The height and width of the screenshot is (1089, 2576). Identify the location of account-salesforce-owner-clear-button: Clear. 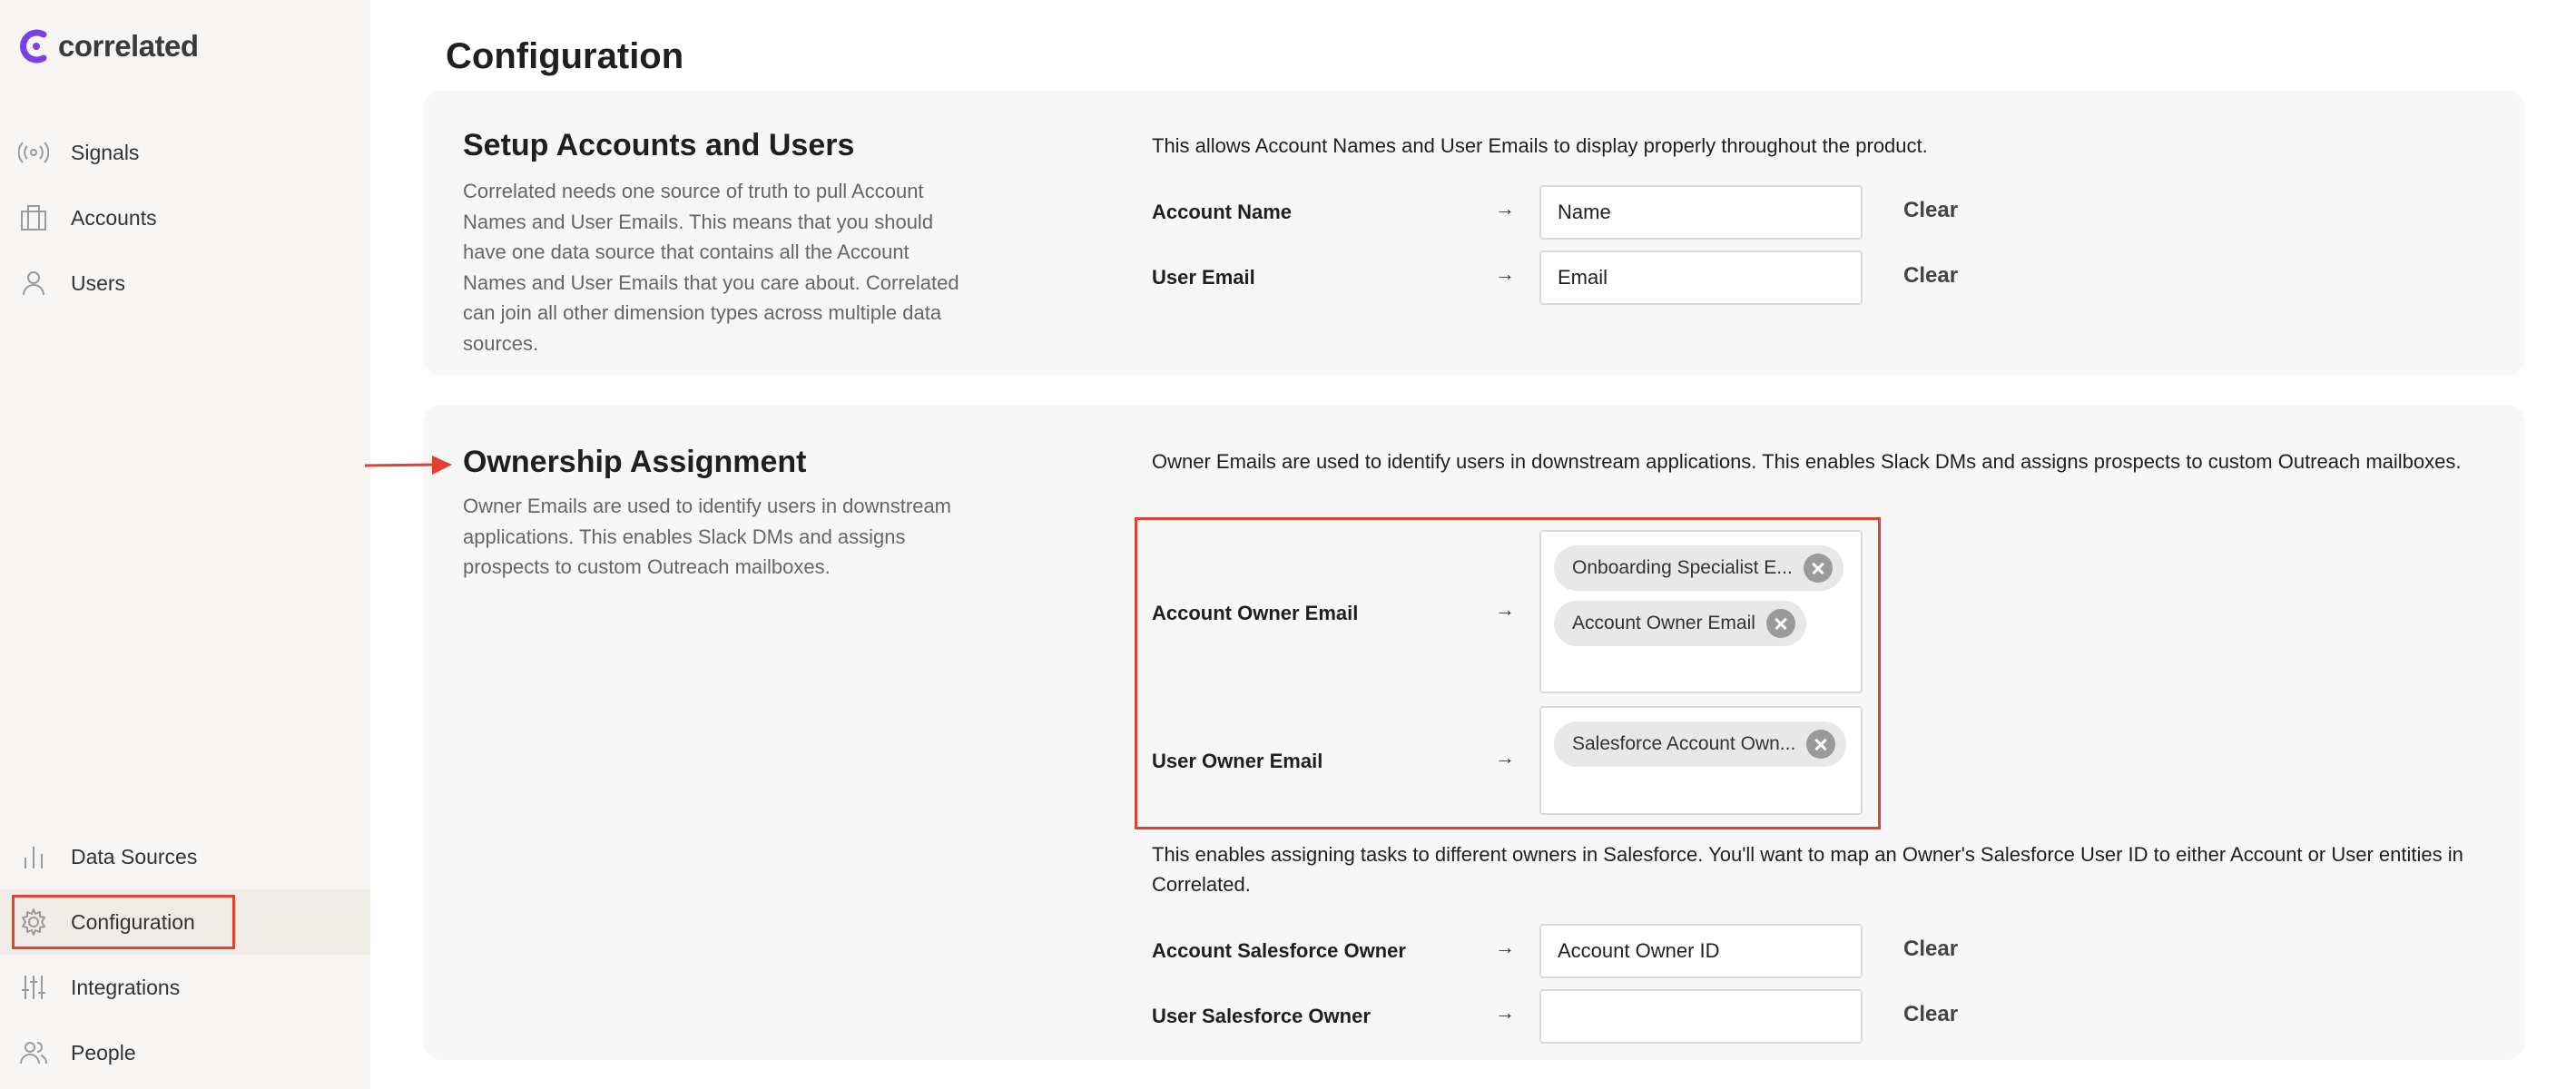
(1930, 950).